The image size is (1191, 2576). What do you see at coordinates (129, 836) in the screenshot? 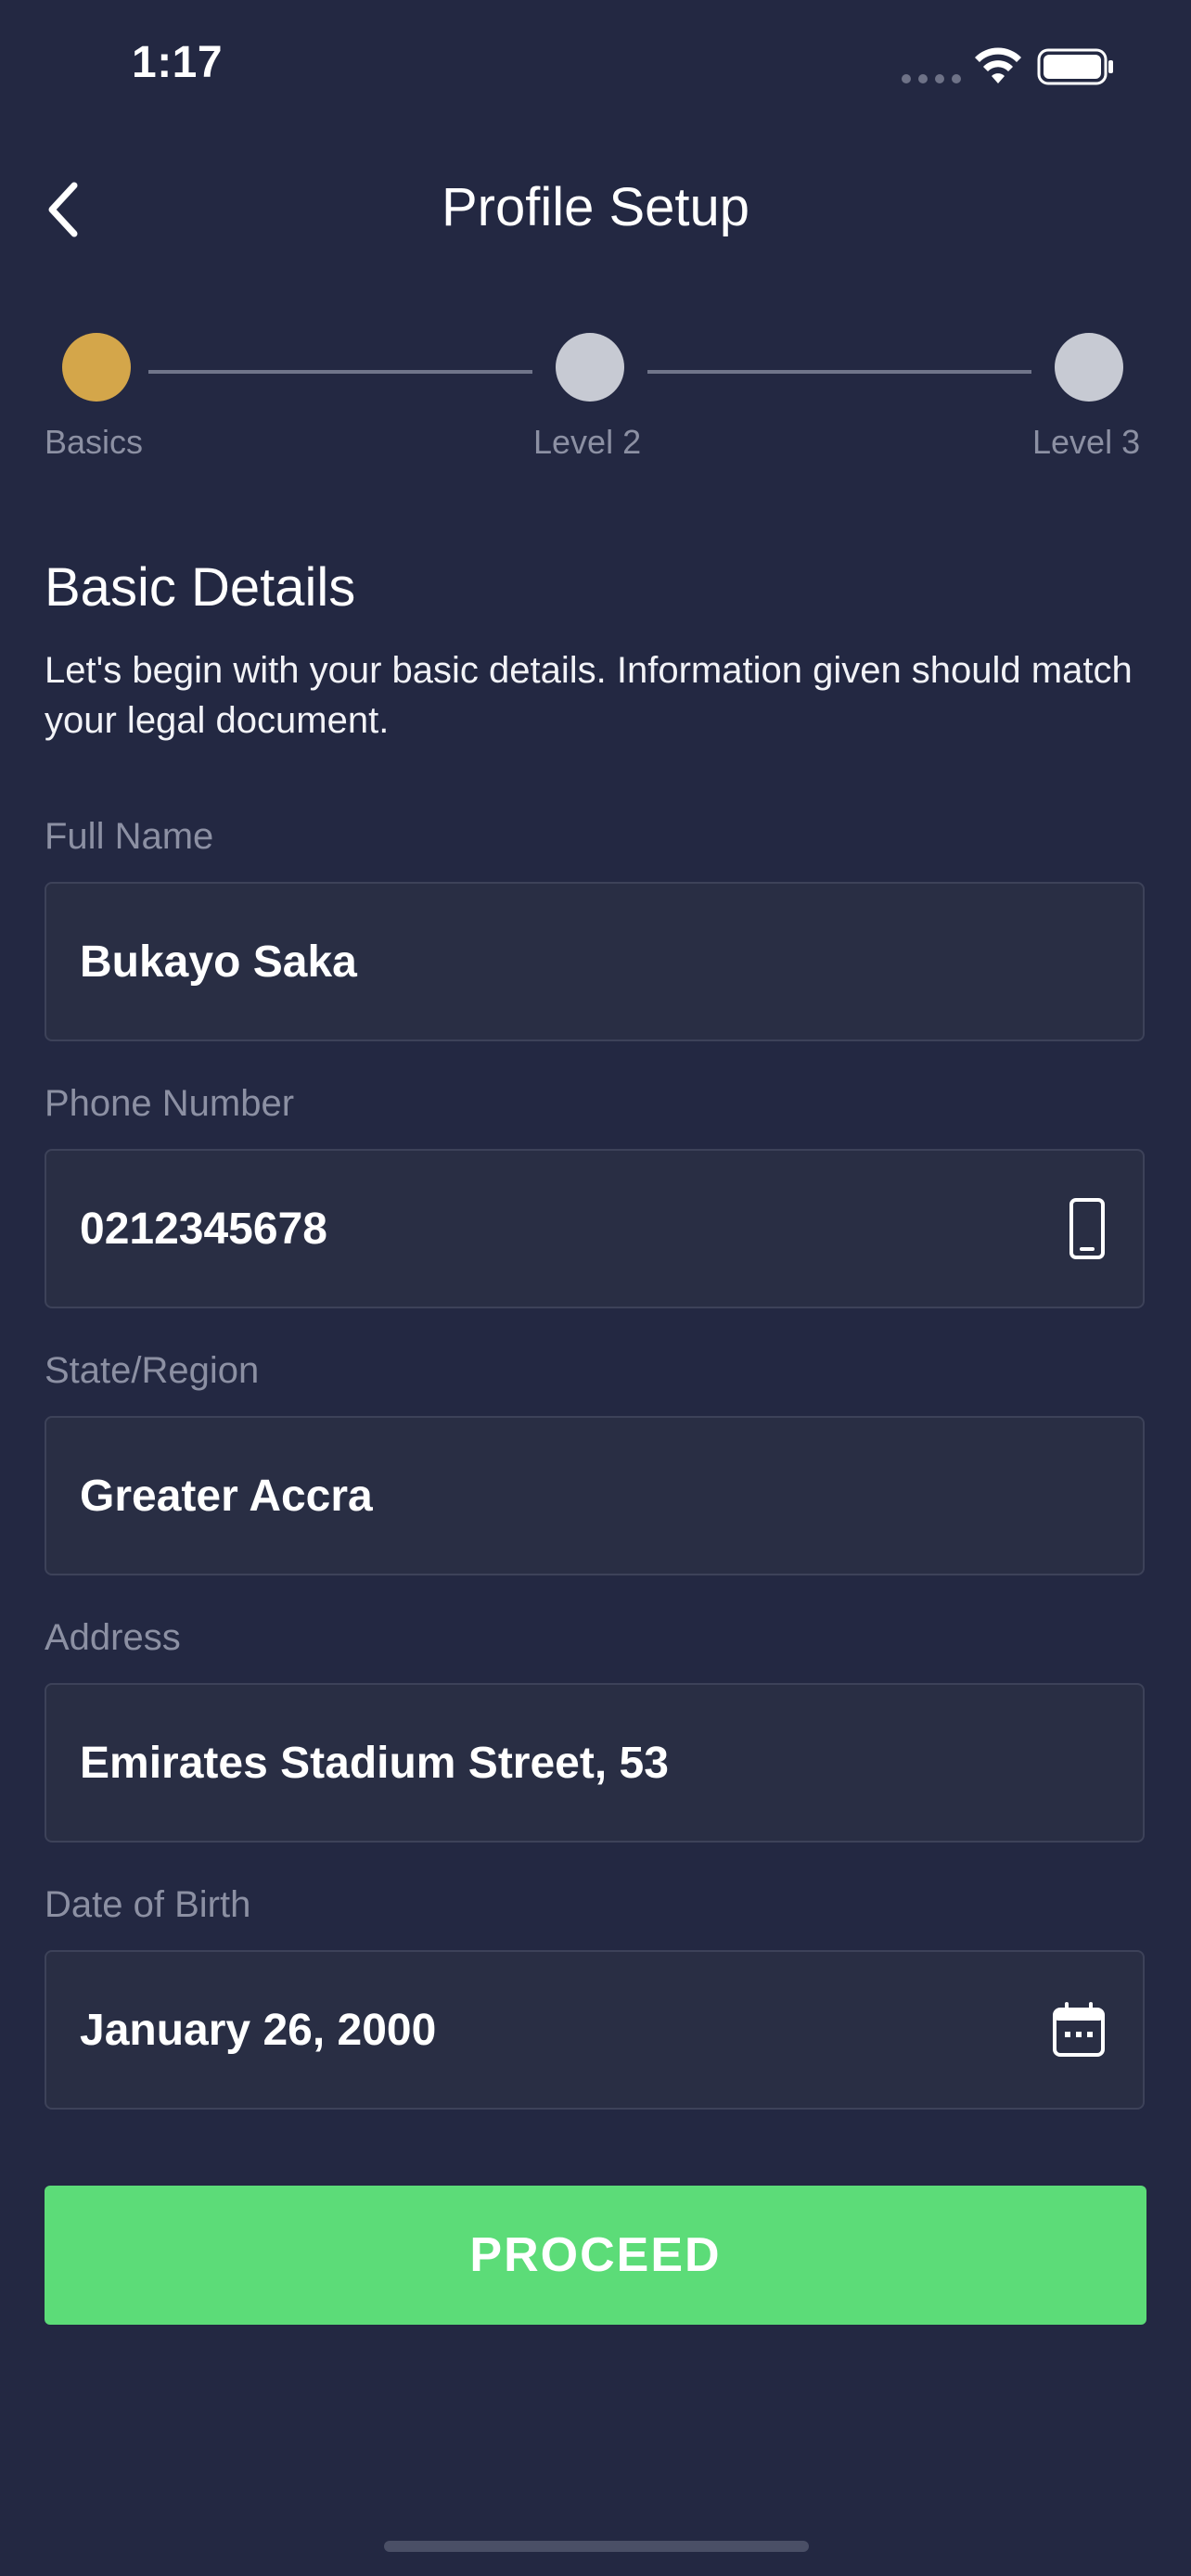
I see `full-name-label: Full Name` at bounding box center [129, 836].